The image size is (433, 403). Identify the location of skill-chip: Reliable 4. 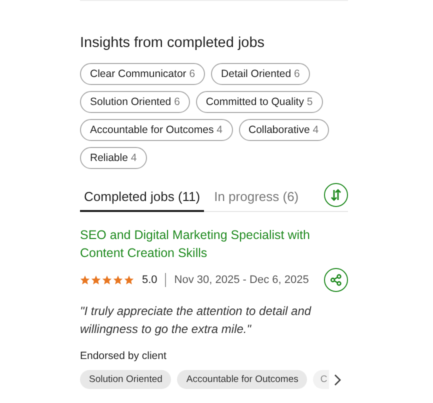
(113, 158).